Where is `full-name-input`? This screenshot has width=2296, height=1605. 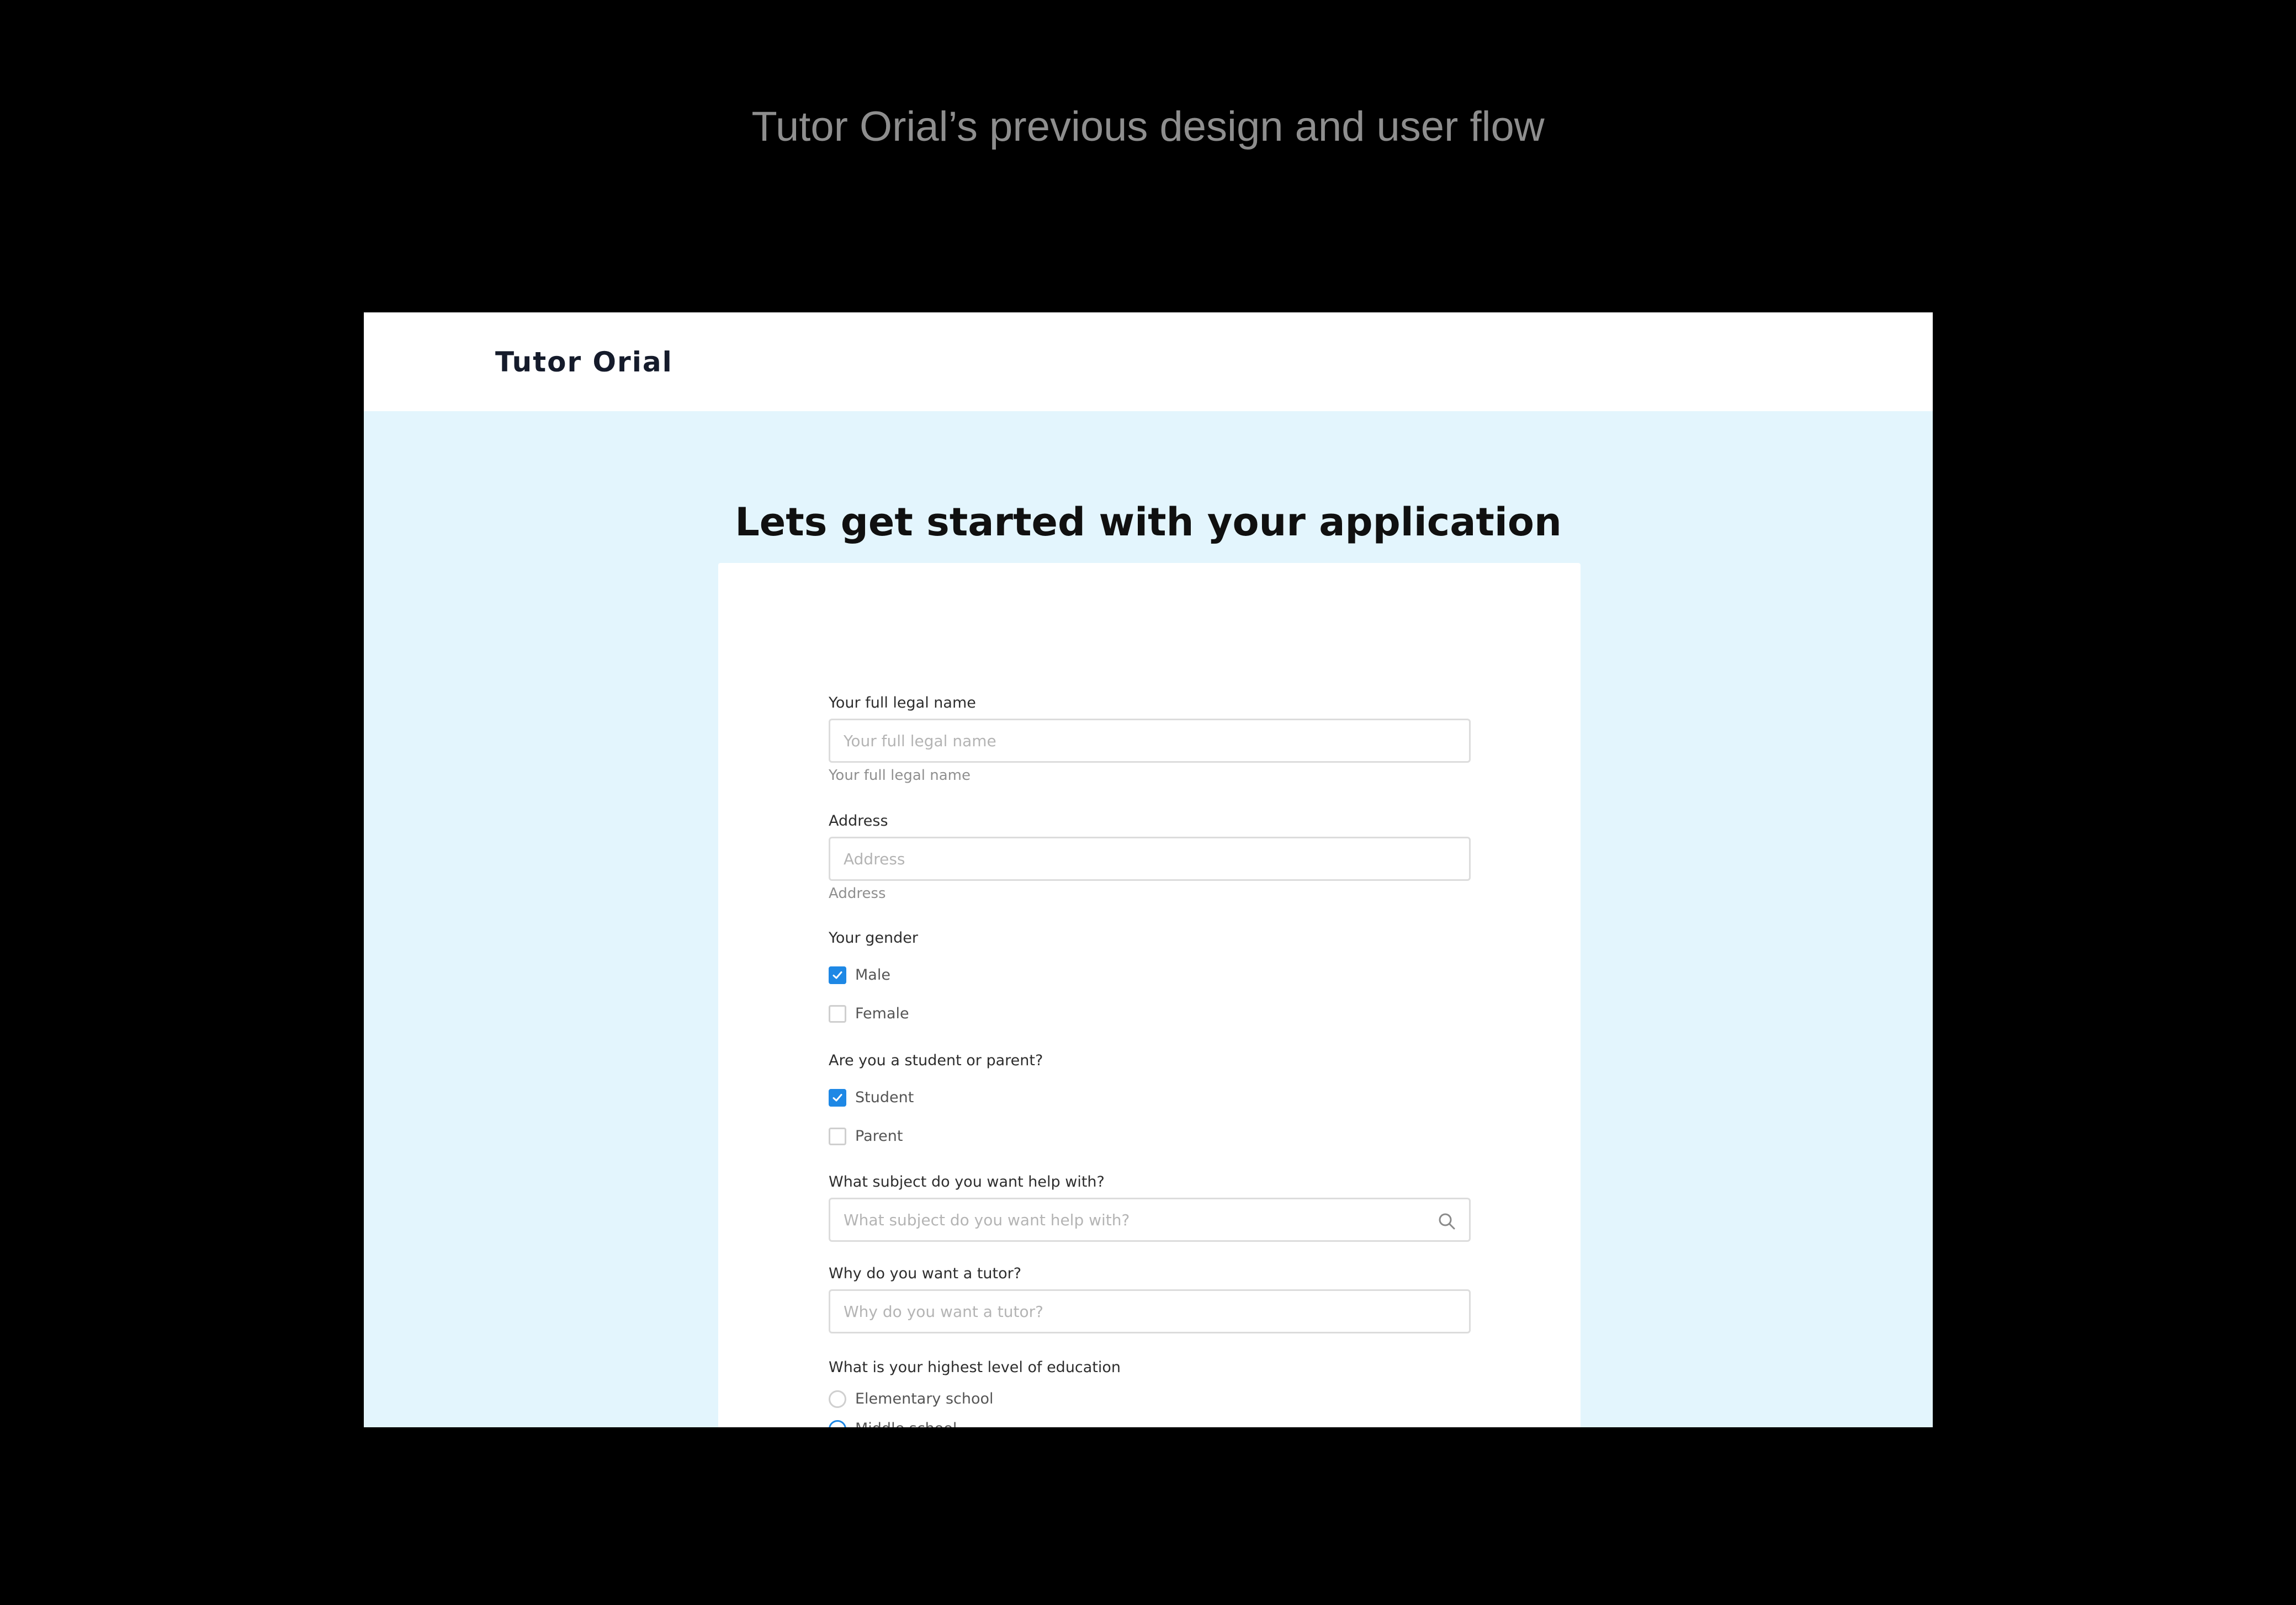
full-name-input is located at coordinates (1149, 740).